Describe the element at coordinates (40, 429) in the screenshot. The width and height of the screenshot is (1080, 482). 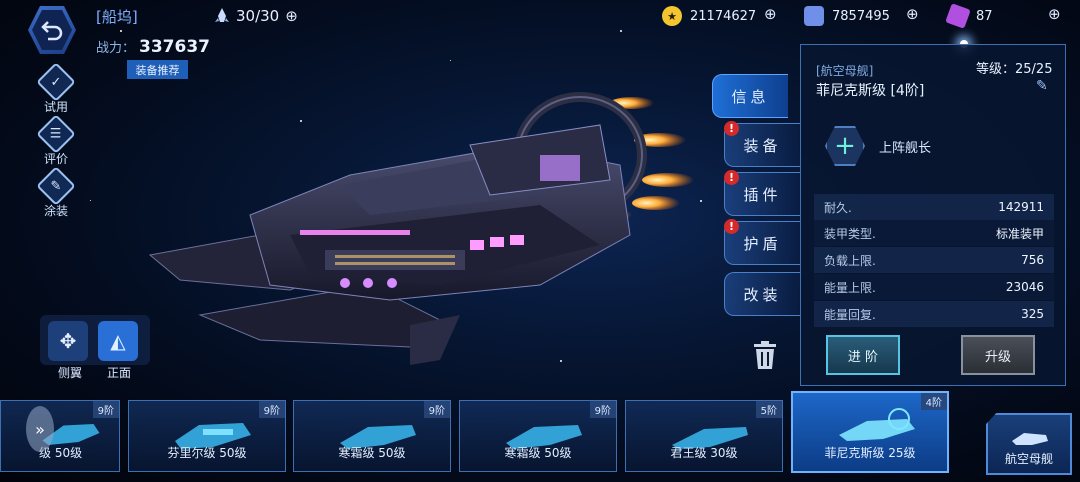
I see `scroll-left-icon: »` at that location.